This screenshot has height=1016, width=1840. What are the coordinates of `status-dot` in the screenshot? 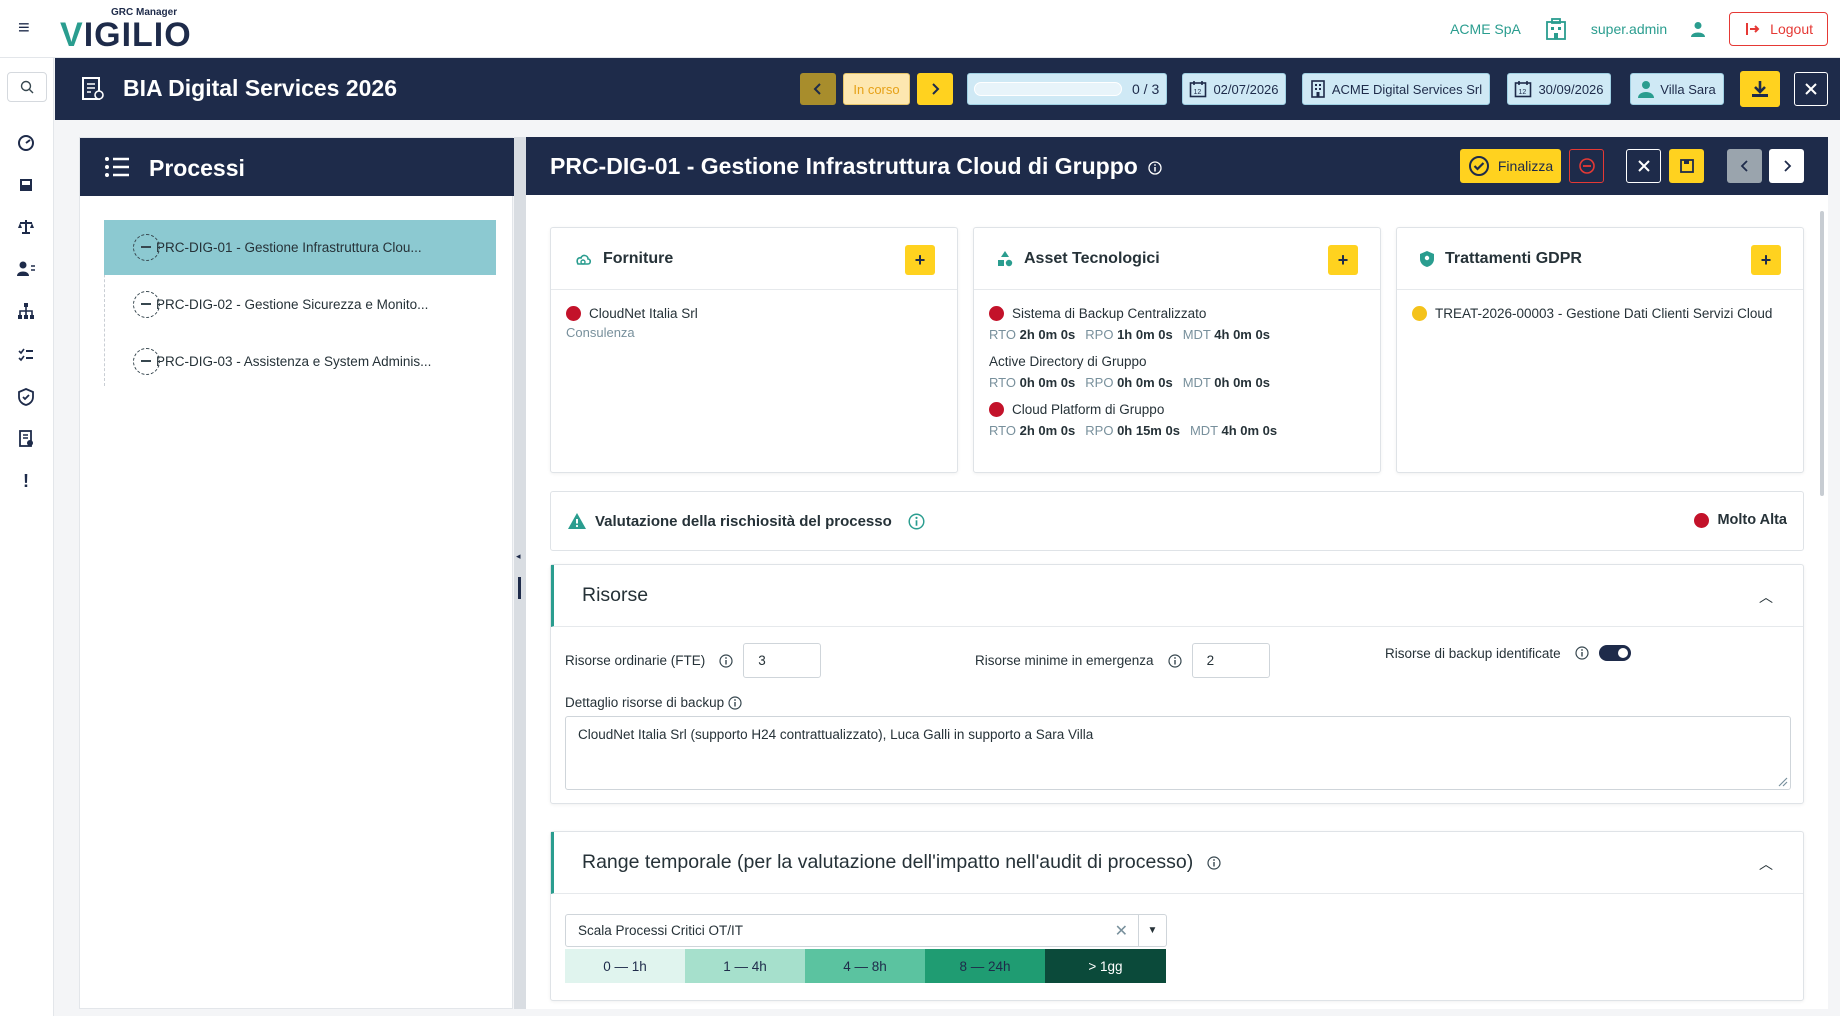 It's located at (573, 313).